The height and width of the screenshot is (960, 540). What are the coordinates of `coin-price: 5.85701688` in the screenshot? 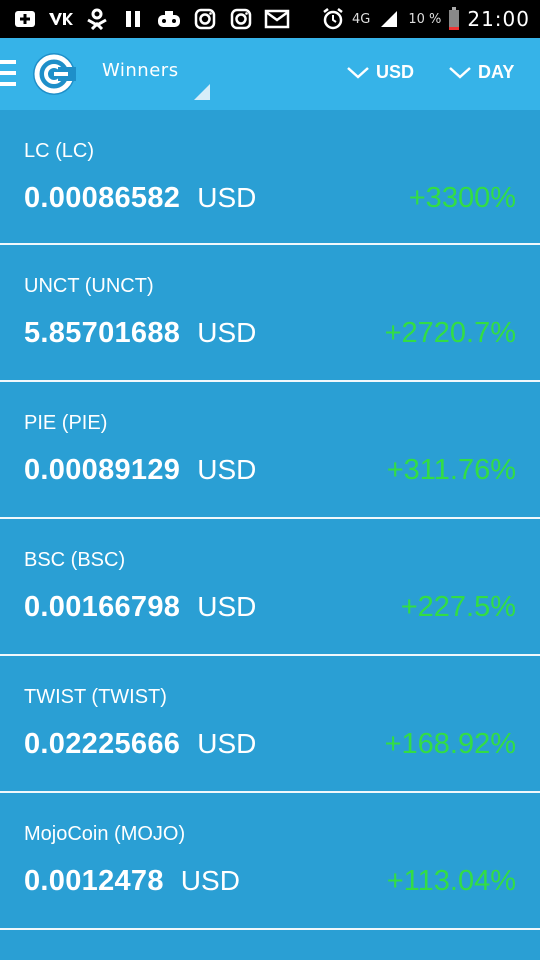 It's located at (102, 333).